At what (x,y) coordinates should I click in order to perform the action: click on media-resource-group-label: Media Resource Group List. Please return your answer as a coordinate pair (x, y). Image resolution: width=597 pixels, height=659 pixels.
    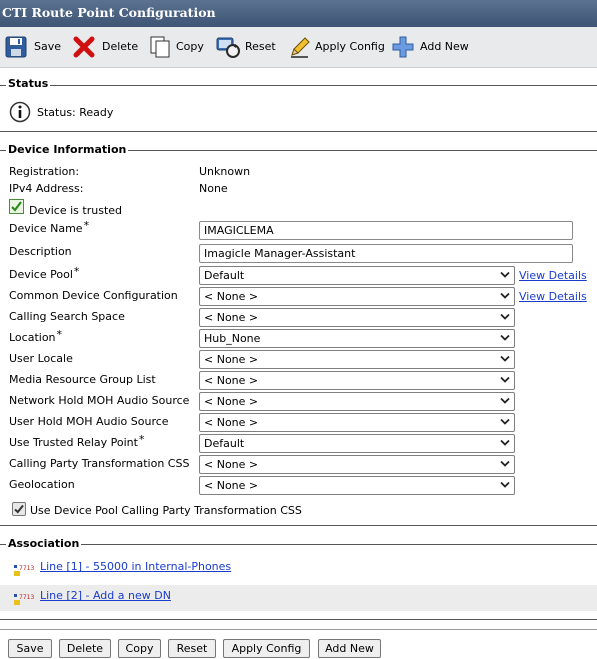
    Looking at the image, I should click on (82, 379).